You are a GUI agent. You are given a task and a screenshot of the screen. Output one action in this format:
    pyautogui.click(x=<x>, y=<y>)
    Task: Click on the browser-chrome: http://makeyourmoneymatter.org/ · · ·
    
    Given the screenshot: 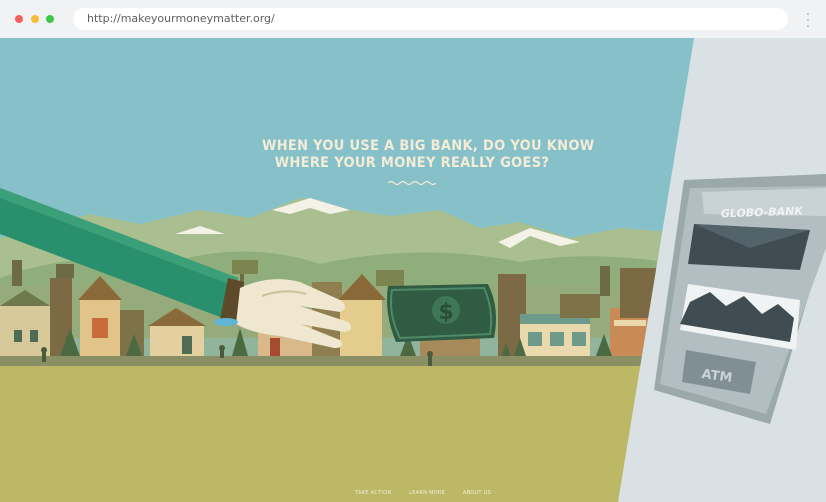 What is the action you would take?
    pyautogui.click(x=413, y=19)
    